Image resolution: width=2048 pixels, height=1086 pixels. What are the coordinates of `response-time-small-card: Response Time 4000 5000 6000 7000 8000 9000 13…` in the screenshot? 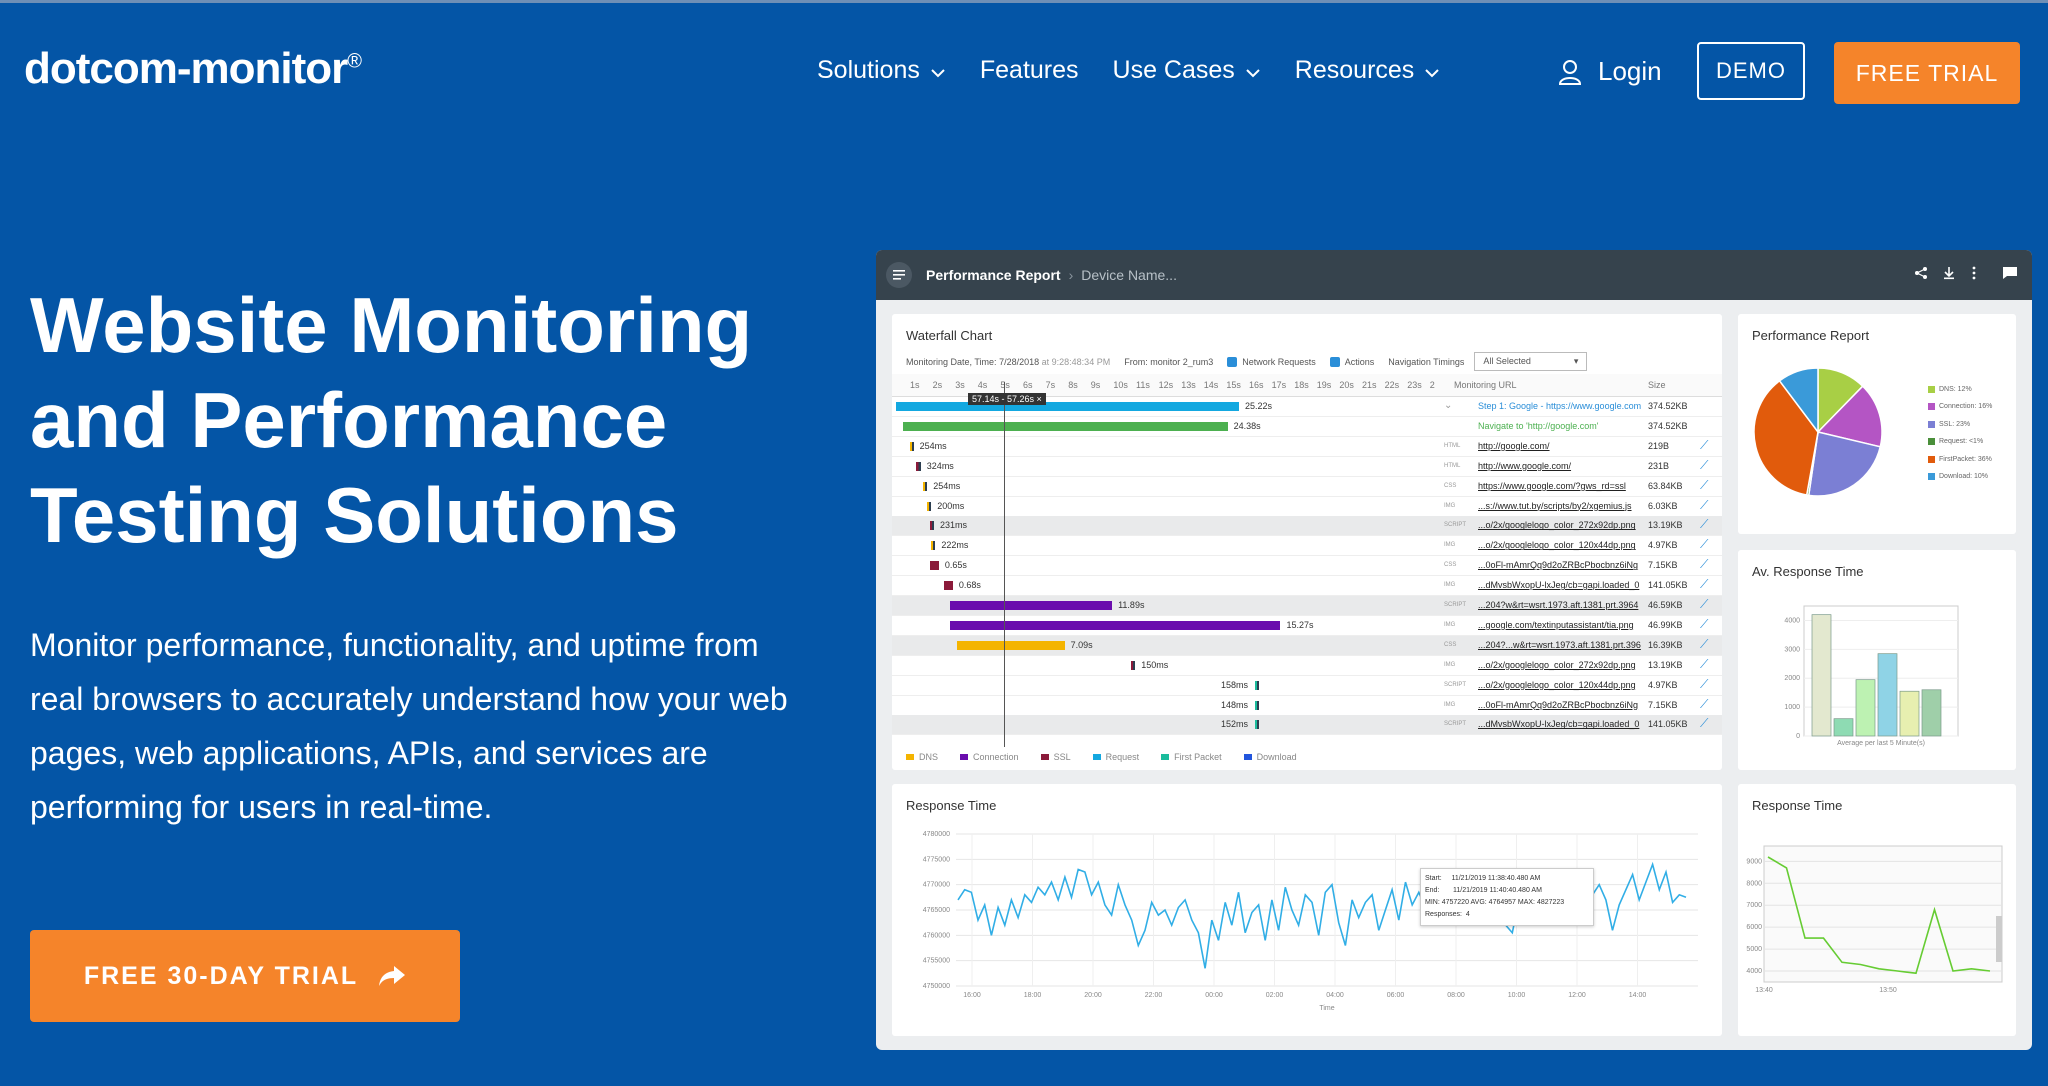 It's located at (1877, 910).